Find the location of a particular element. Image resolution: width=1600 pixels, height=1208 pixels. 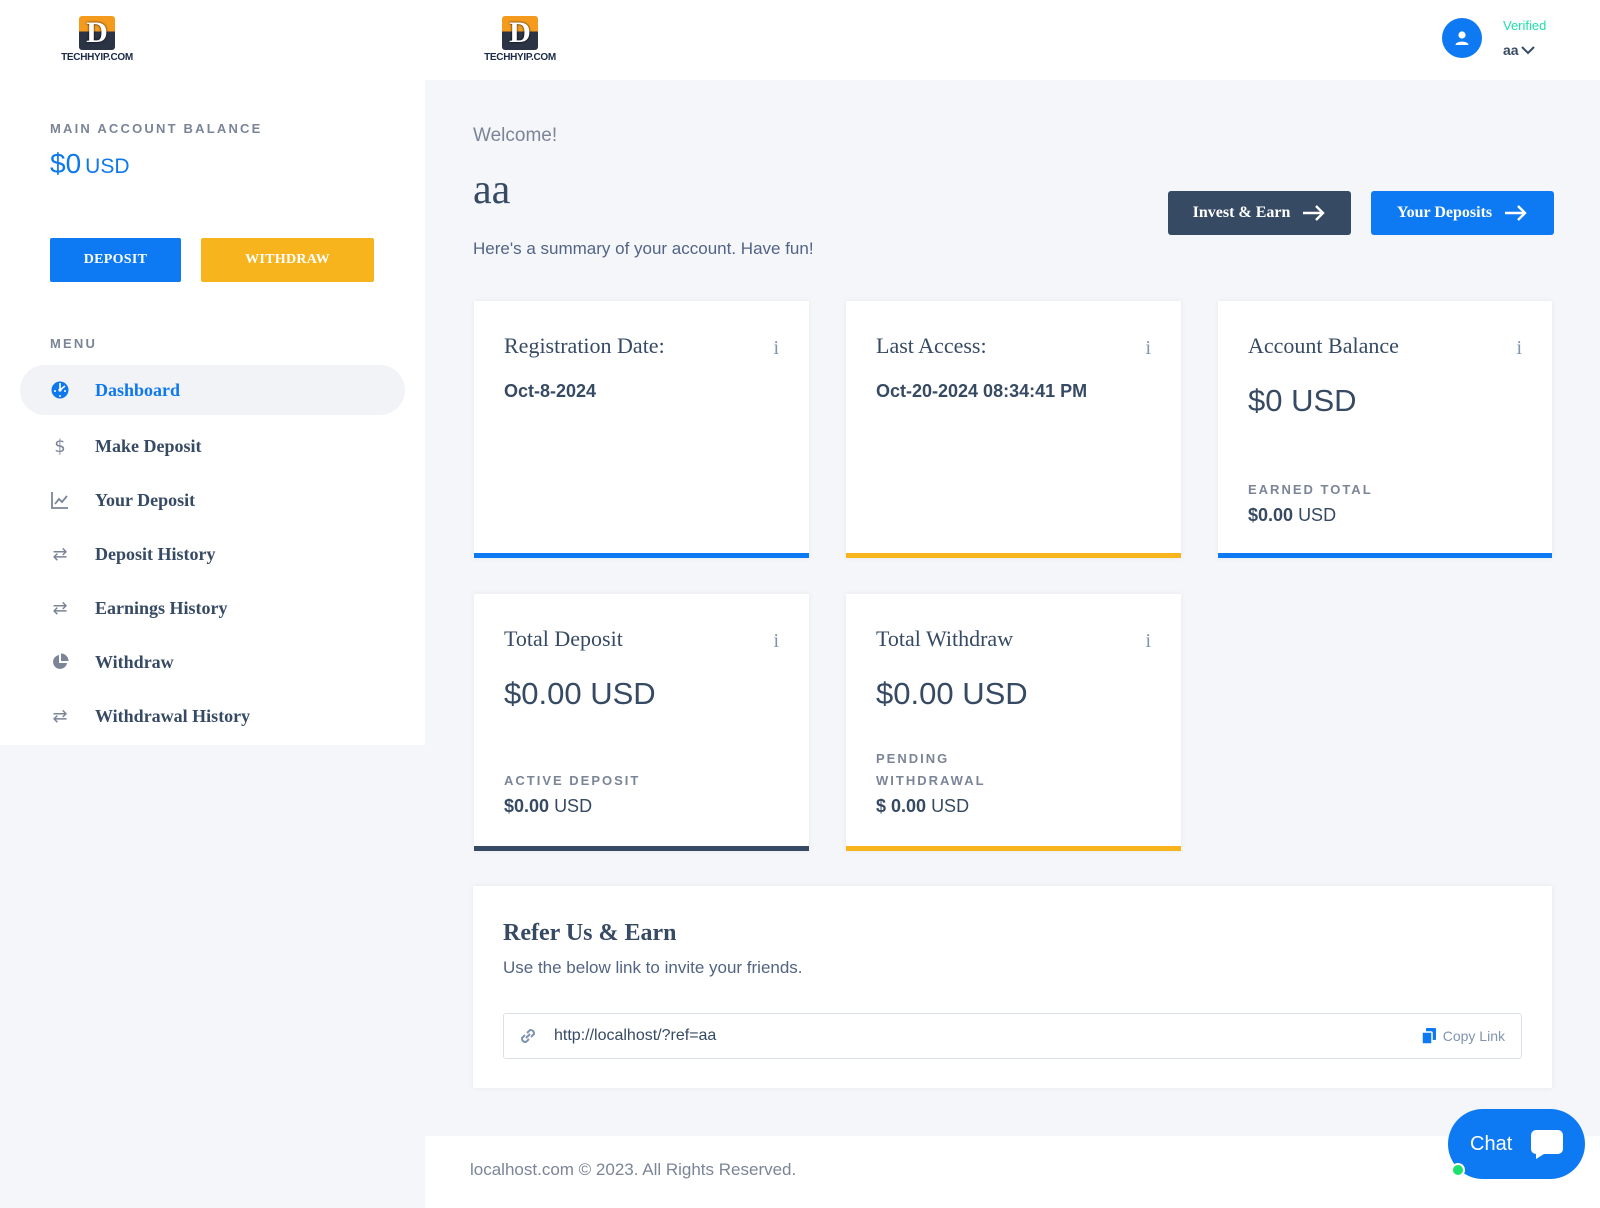

user-name: aa is located at coordinates (1511, 50).